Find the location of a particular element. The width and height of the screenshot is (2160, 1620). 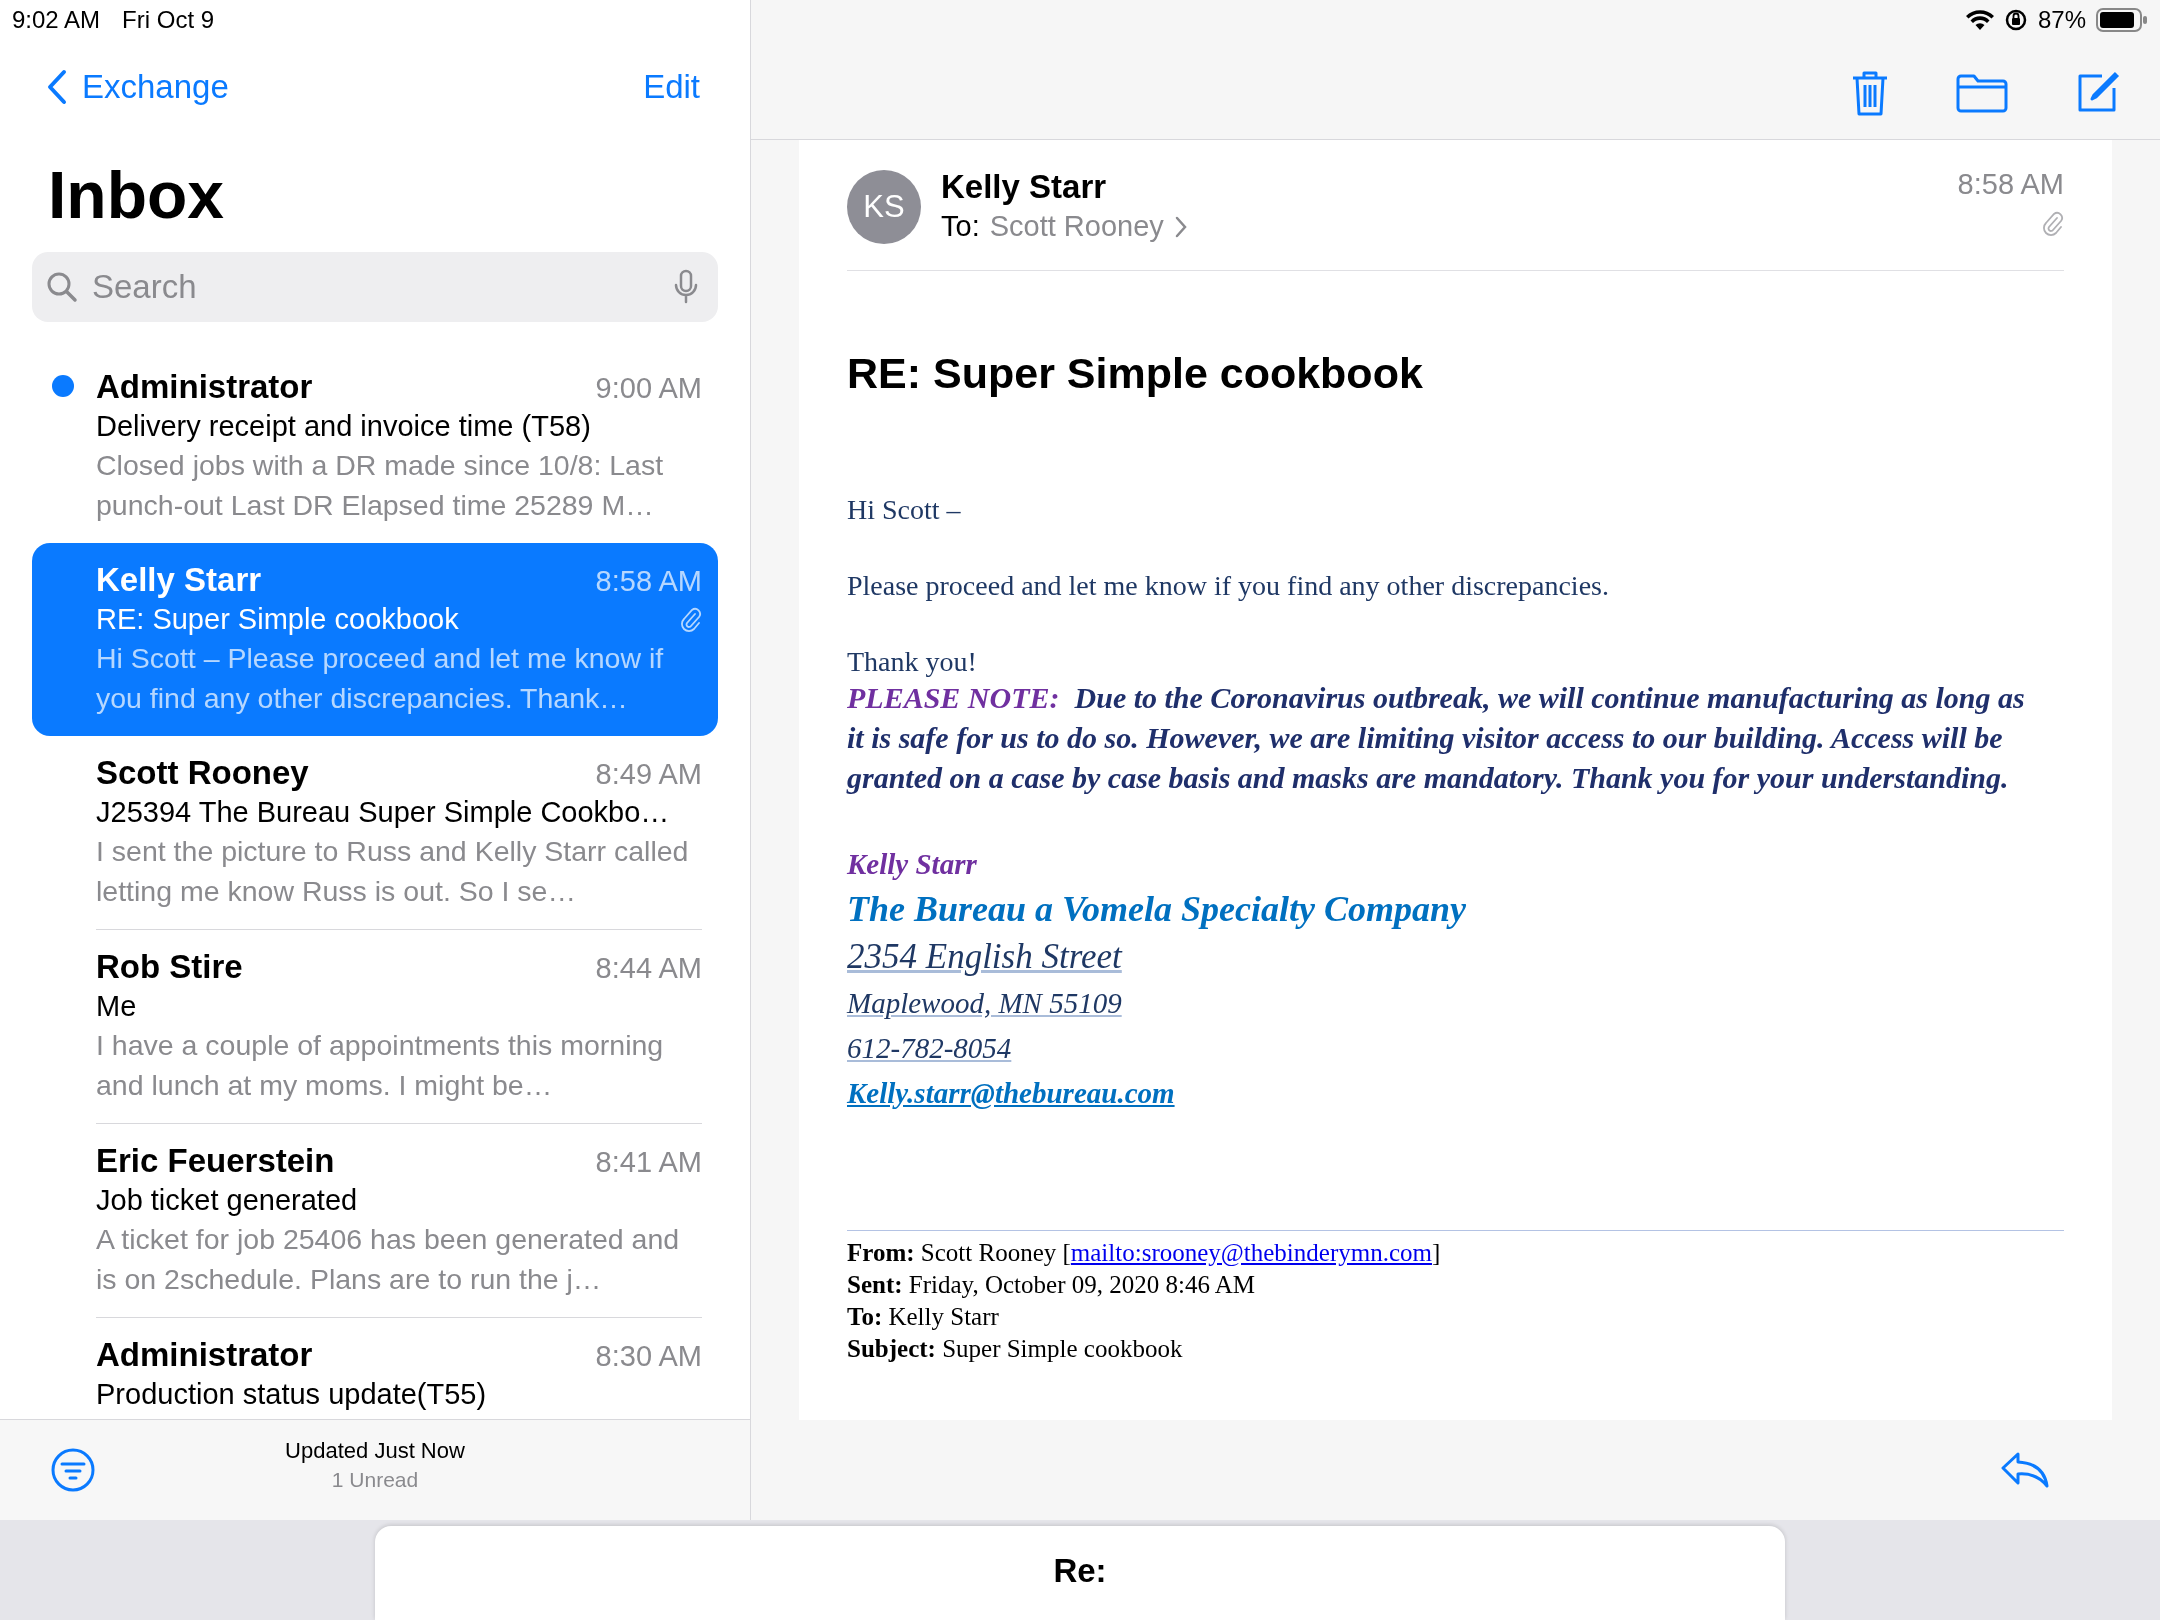

sender-name: Eric Feuerstein is located at coordinates (215, 1161).